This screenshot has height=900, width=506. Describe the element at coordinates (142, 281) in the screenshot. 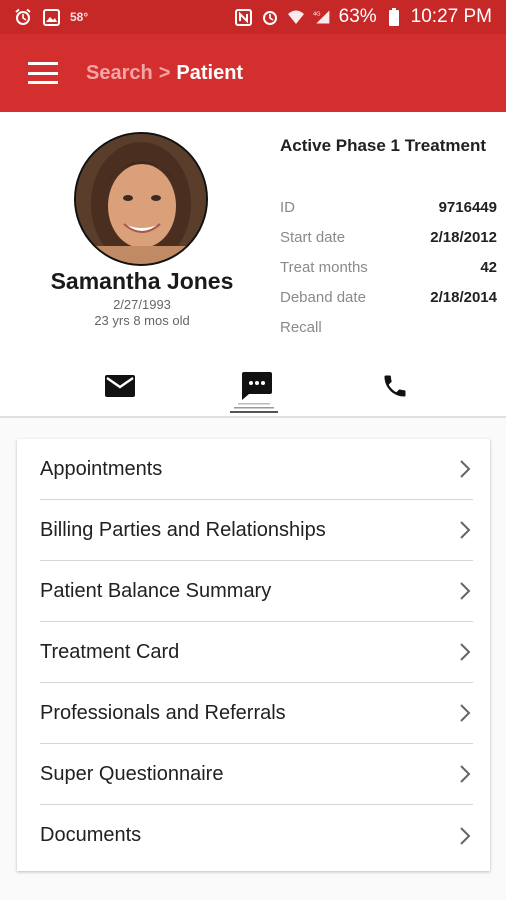

I see `patient-name: Samantha Jones` at that location.